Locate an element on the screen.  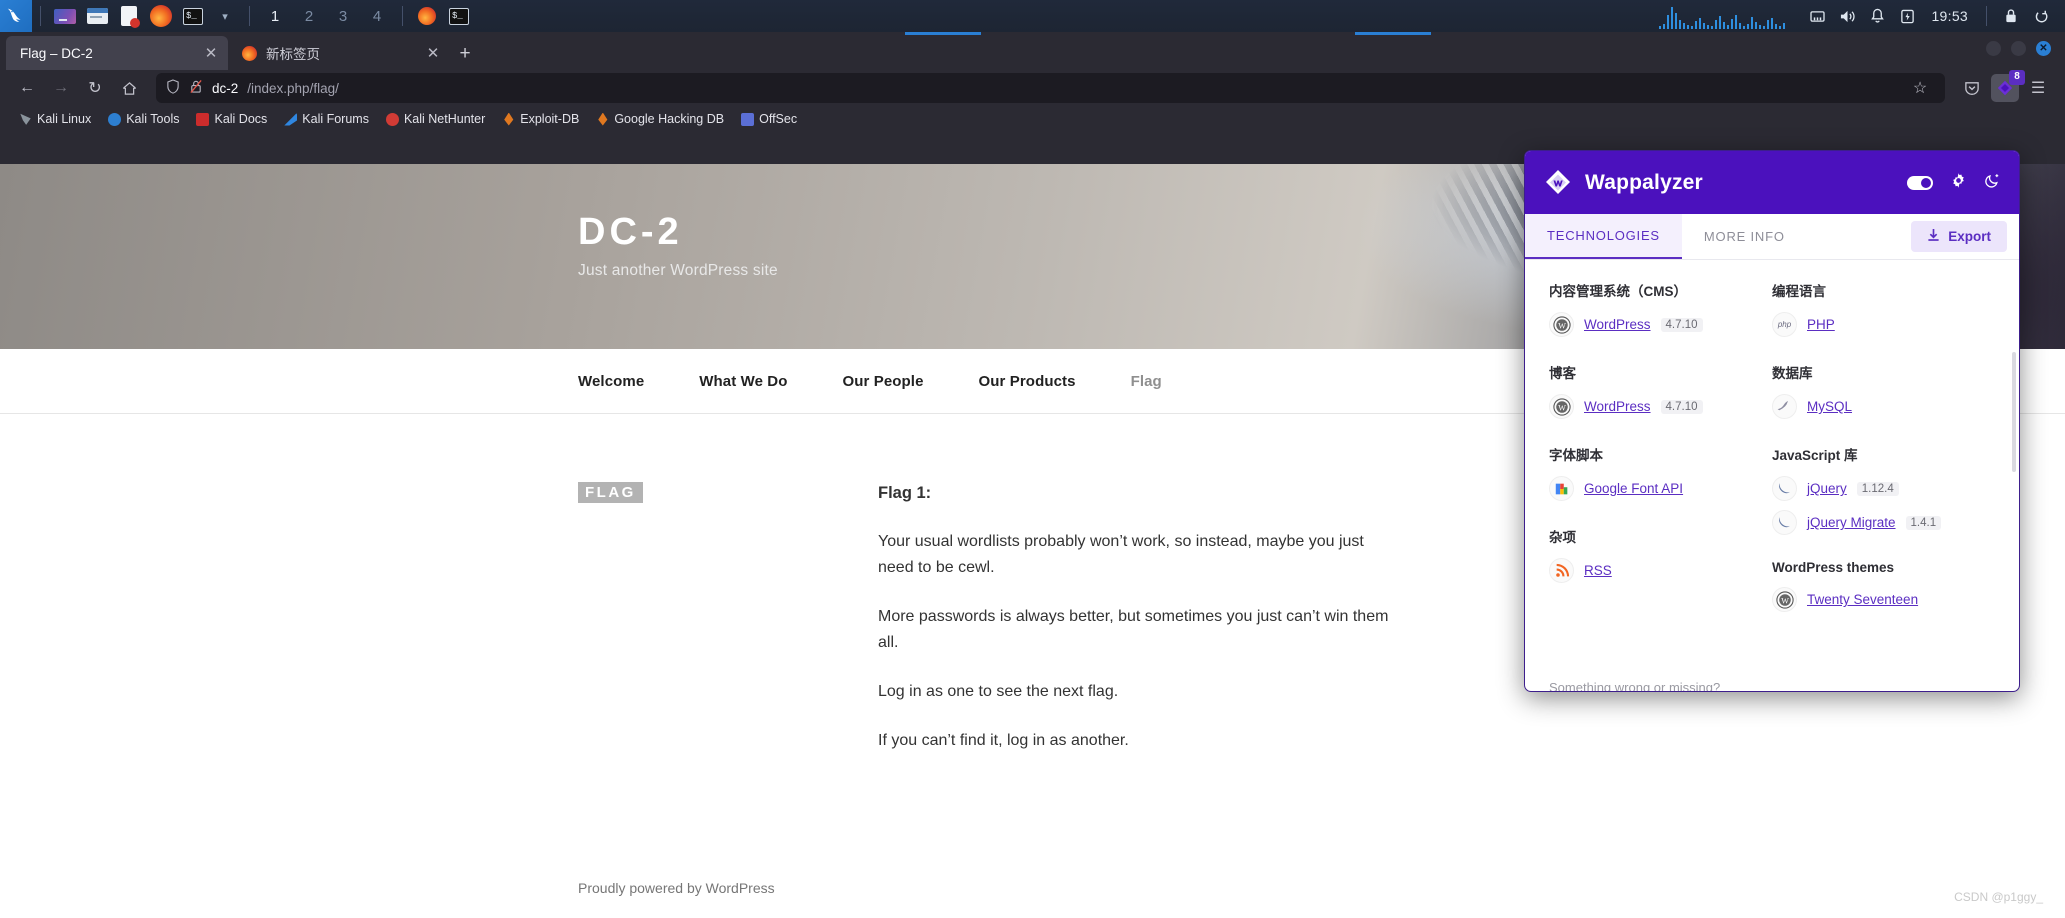
tab-technologies: TECHNOLOGIES is located at coordinates (1603, 236).